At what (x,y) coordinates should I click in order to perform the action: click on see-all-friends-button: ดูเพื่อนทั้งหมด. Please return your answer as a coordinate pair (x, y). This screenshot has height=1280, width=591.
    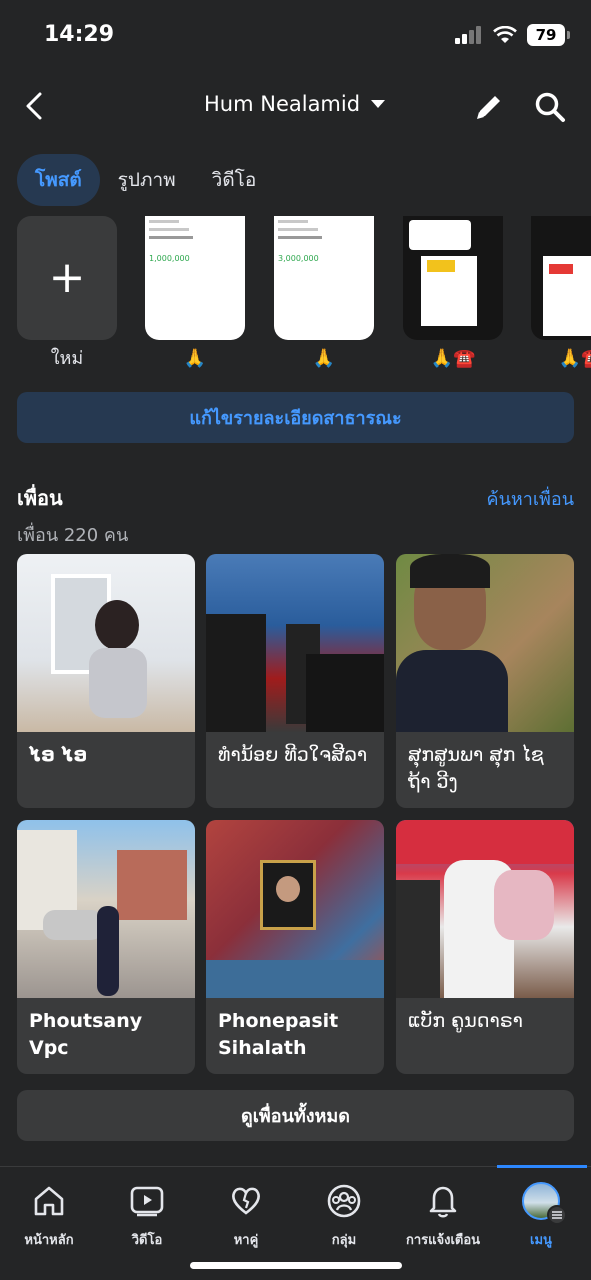
    Looking at the image, I should click on (295, 1115).